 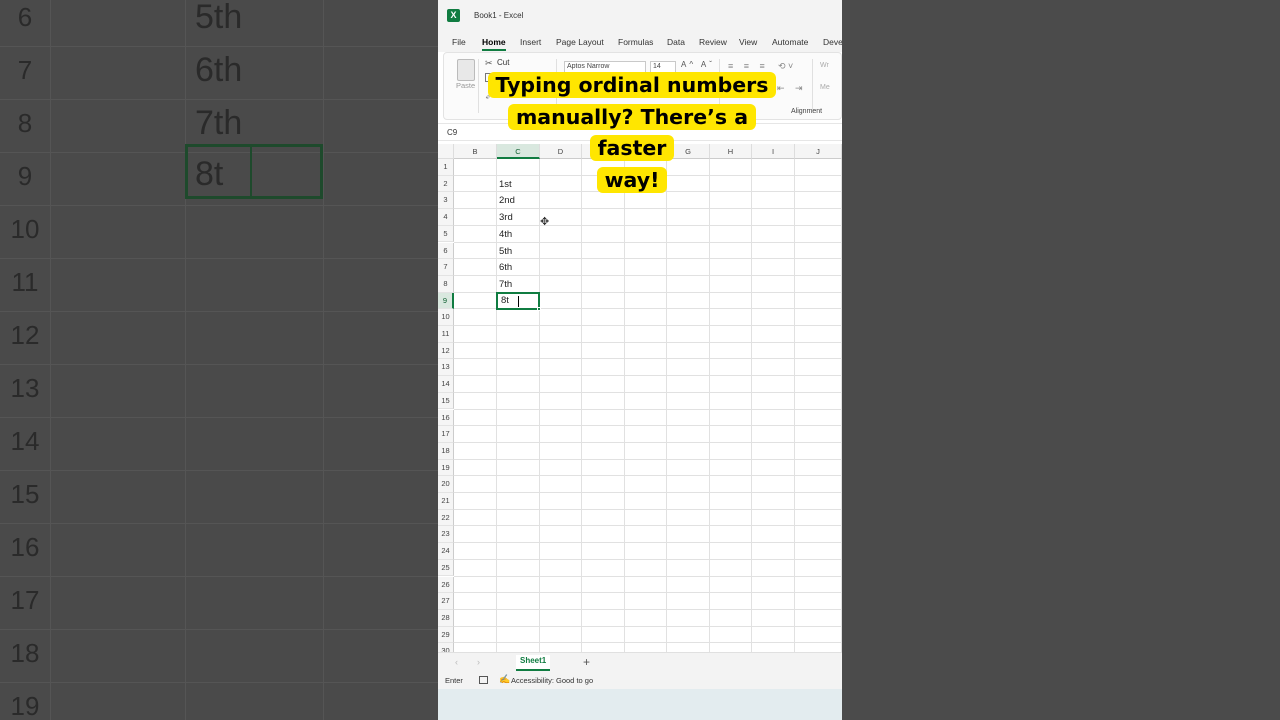 What do you see at coordinates (499, 15) in the screenshot?
I see `window-title: Book1 - Excel` at bounding box center [499, 15].